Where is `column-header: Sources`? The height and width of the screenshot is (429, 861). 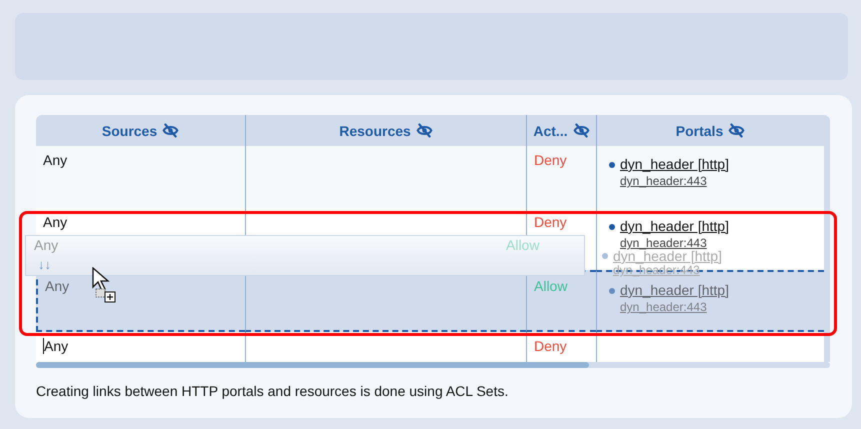 column-header: Sources is located at coordinates (140, 130).